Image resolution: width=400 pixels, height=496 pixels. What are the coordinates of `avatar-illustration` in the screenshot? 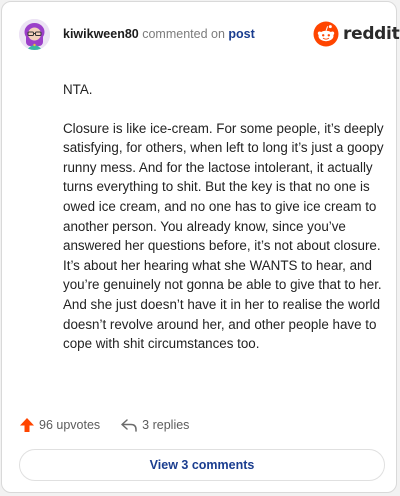 It's located at (34, 34).